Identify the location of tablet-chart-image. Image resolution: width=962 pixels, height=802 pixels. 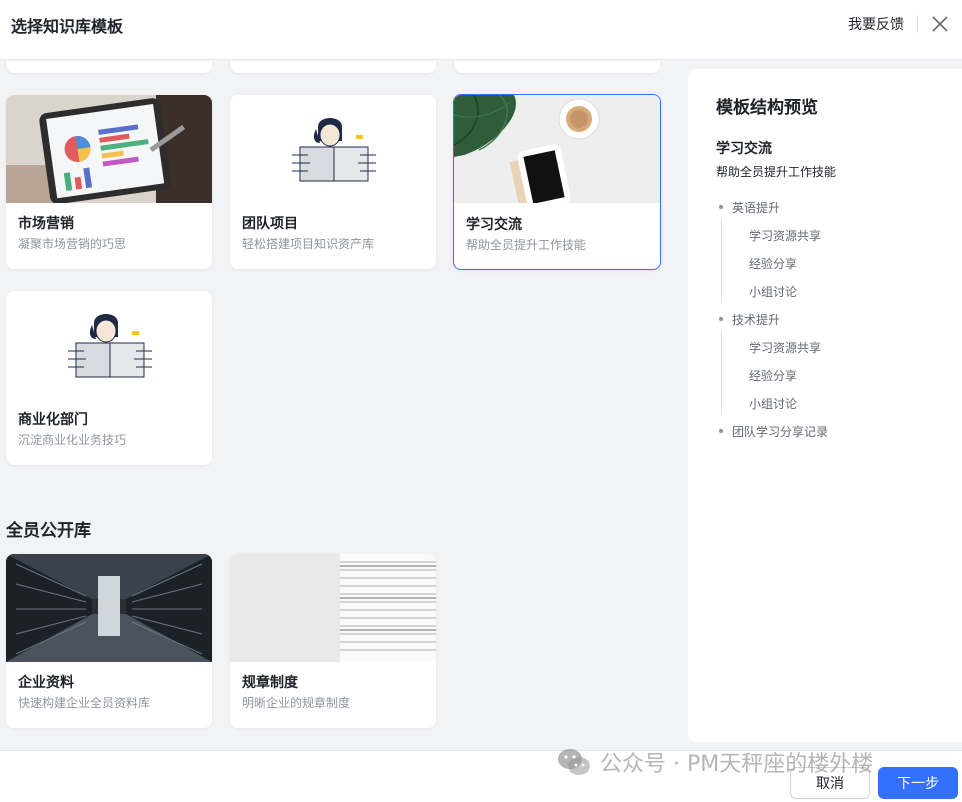
(109, 149).